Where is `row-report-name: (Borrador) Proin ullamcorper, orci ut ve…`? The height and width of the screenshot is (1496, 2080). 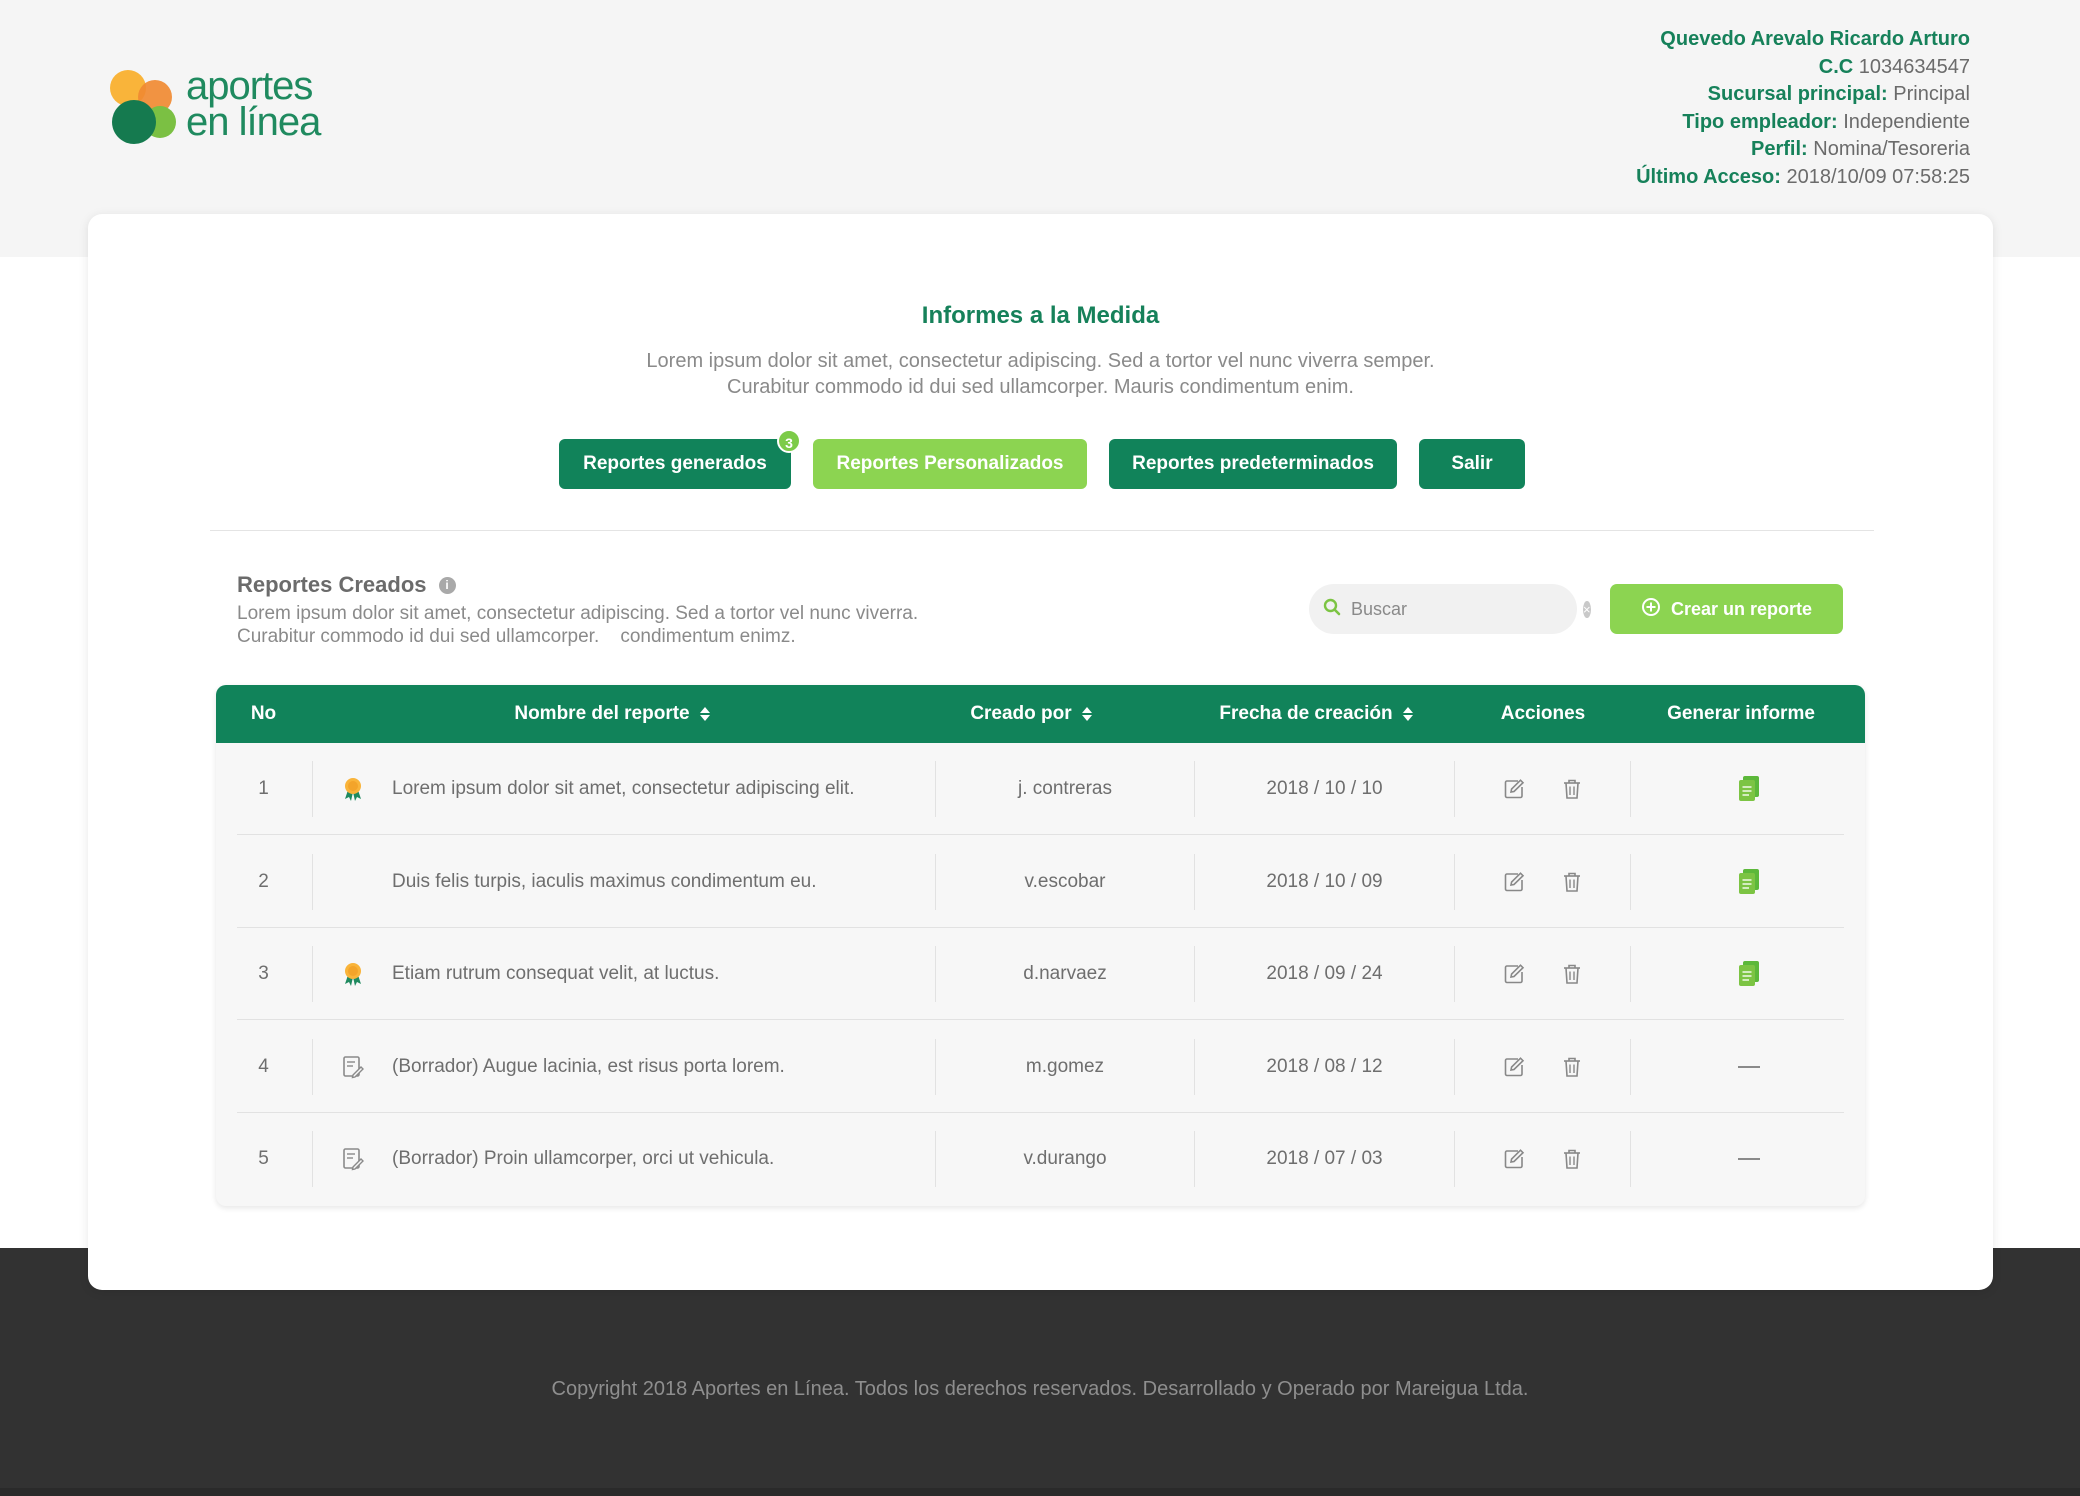 row-report-name: (Borrador) Proin ullamcorper, orci ut ve… is located at coordinates (652, 1159).